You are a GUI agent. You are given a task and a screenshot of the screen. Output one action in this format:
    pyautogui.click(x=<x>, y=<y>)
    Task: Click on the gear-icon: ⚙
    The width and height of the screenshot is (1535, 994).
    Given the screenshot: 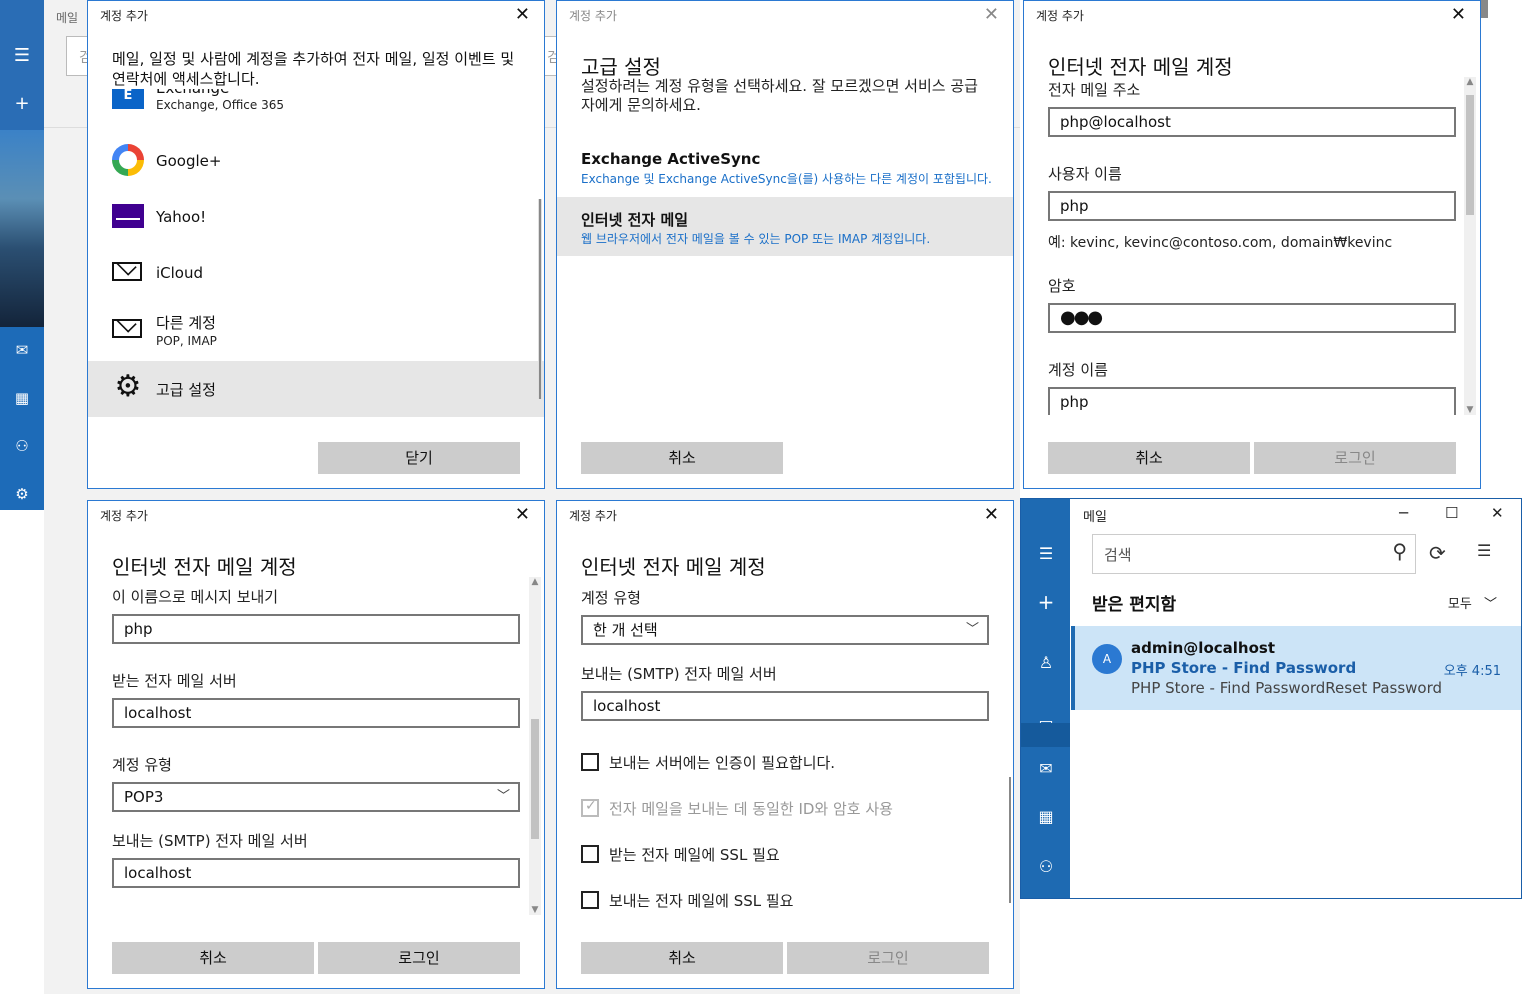 What is the action you would take?
    pyautogui.click(x=128, y=386)
    